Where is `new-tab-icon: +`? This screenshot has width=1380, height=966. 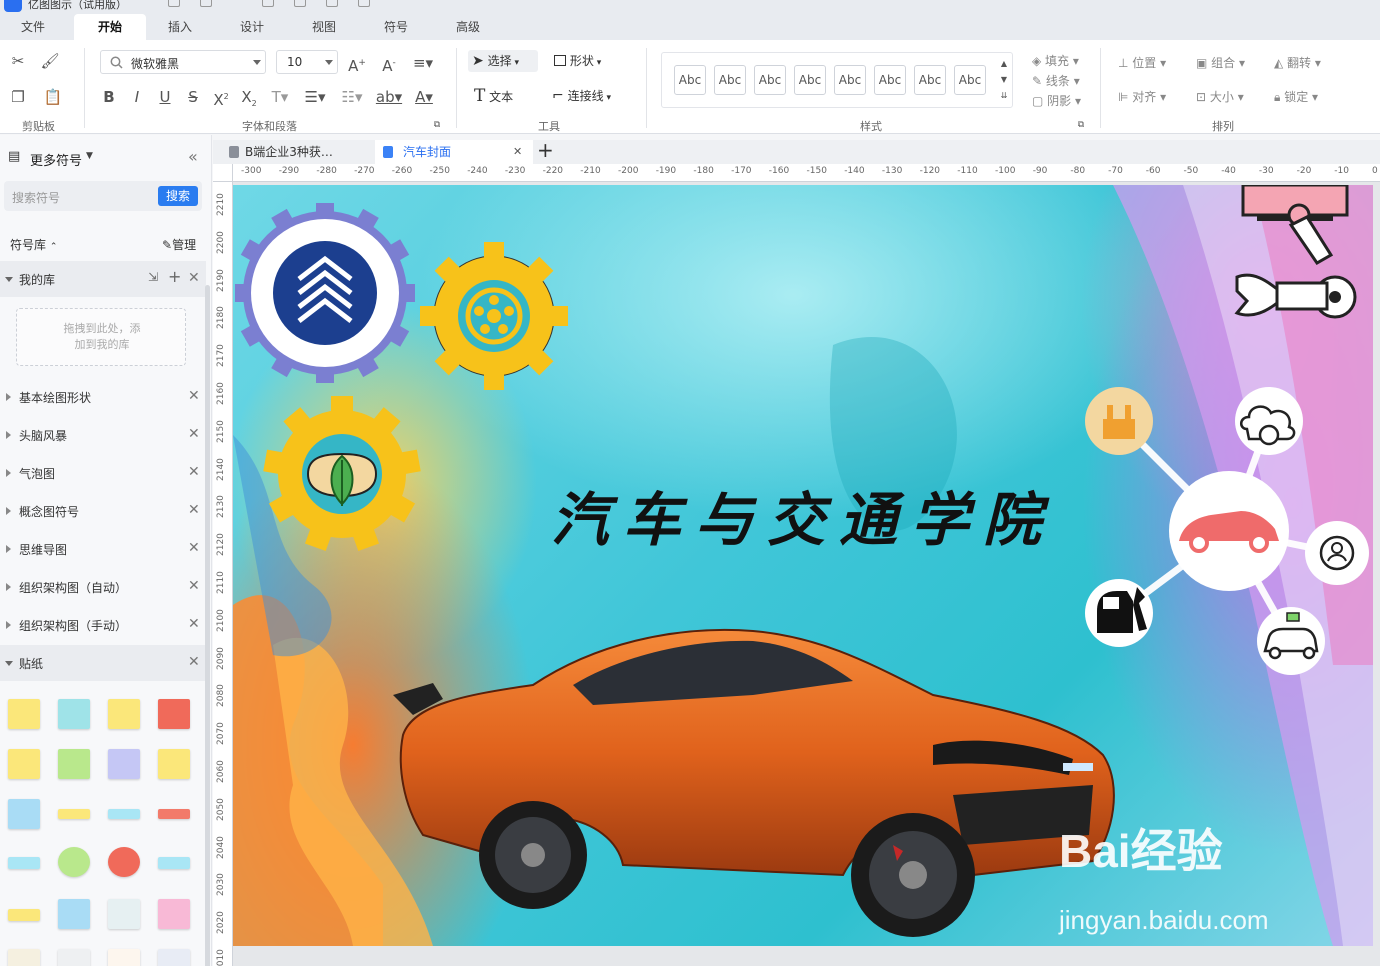
new-tab-icon: + is located at coordinates (545, 150).